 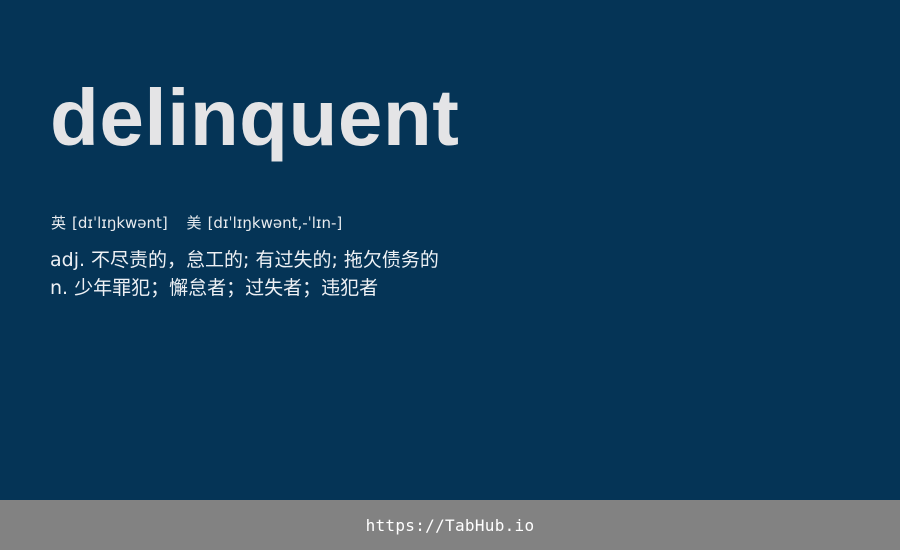 I want to click on definition-meaning: 少年罪犯；懈怠者；过失者；违犯者, so click(x=226, y=288).